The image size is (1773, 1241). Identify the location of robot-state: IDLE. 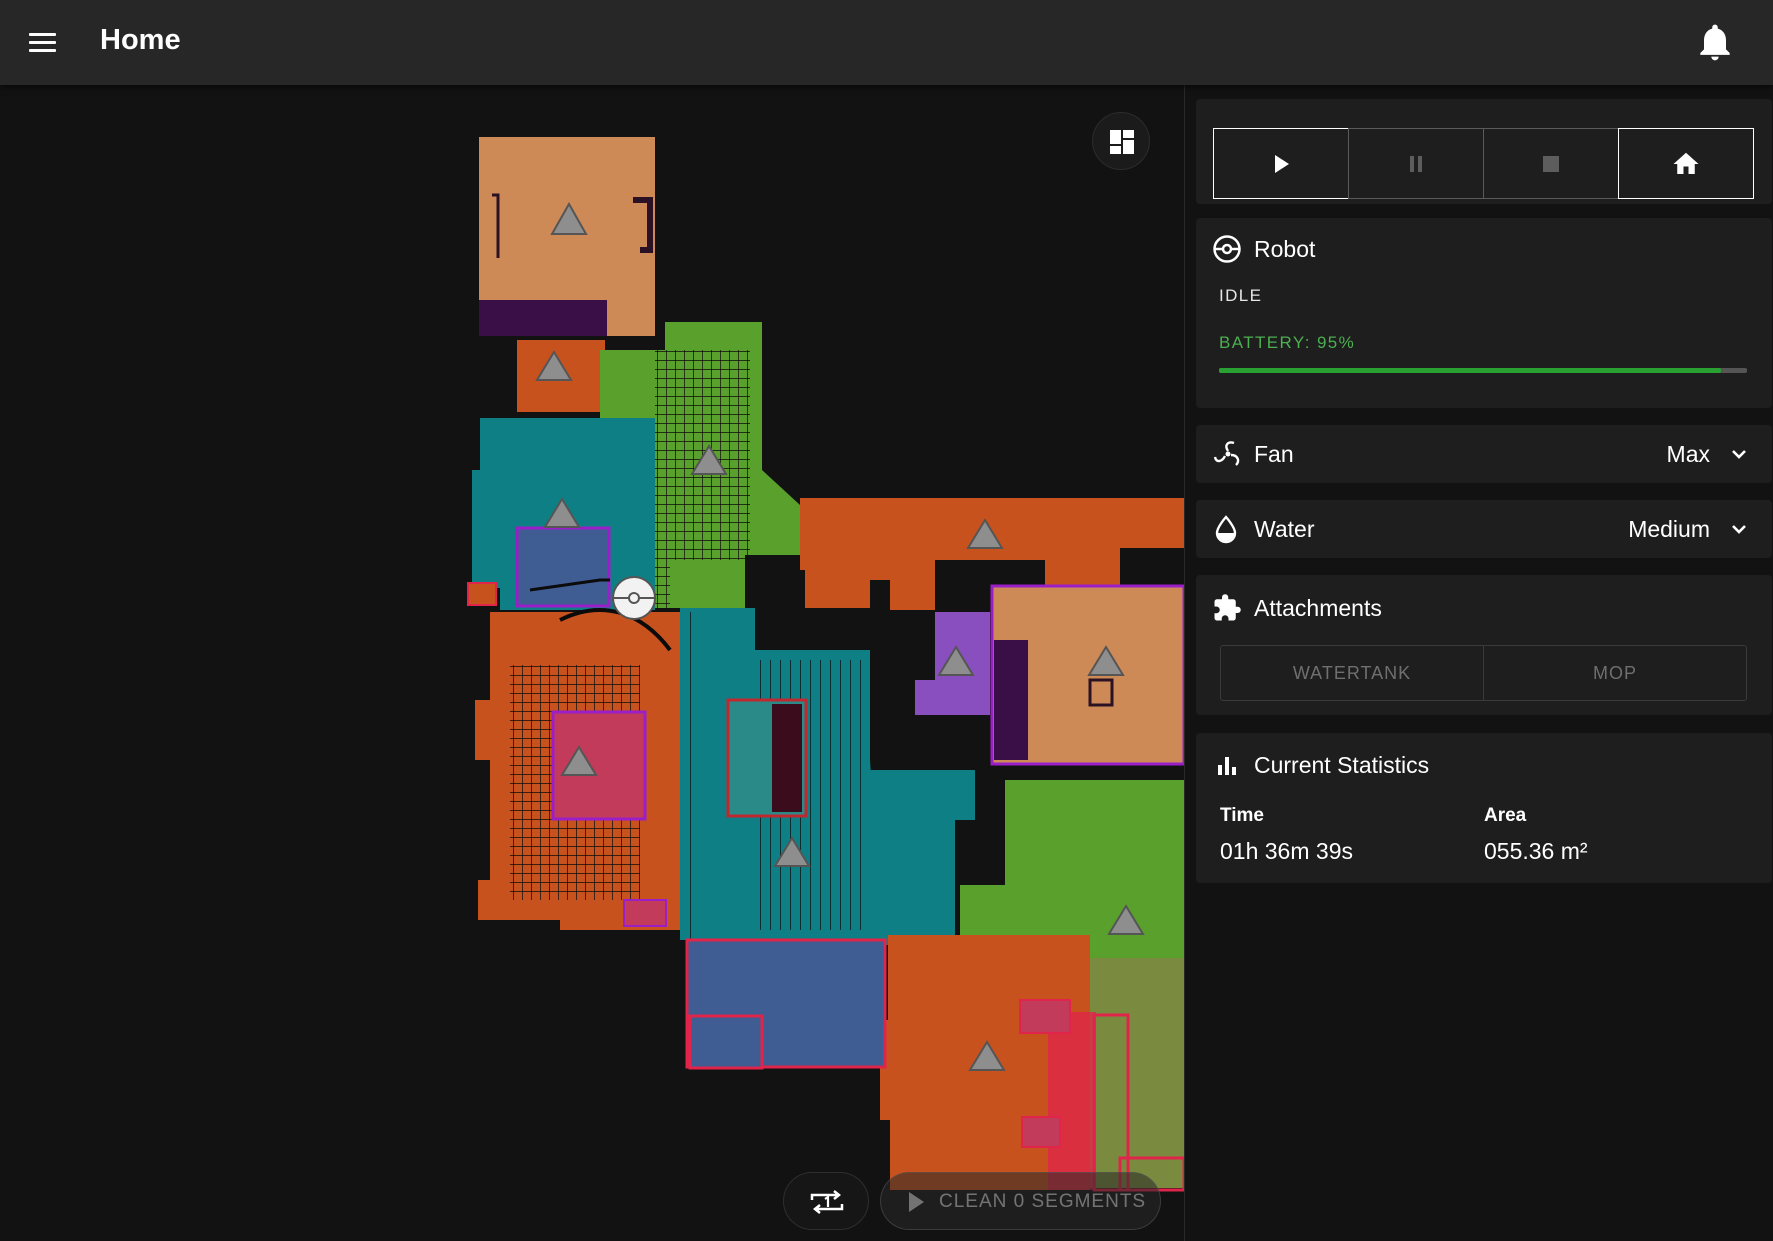
(1241, 295).